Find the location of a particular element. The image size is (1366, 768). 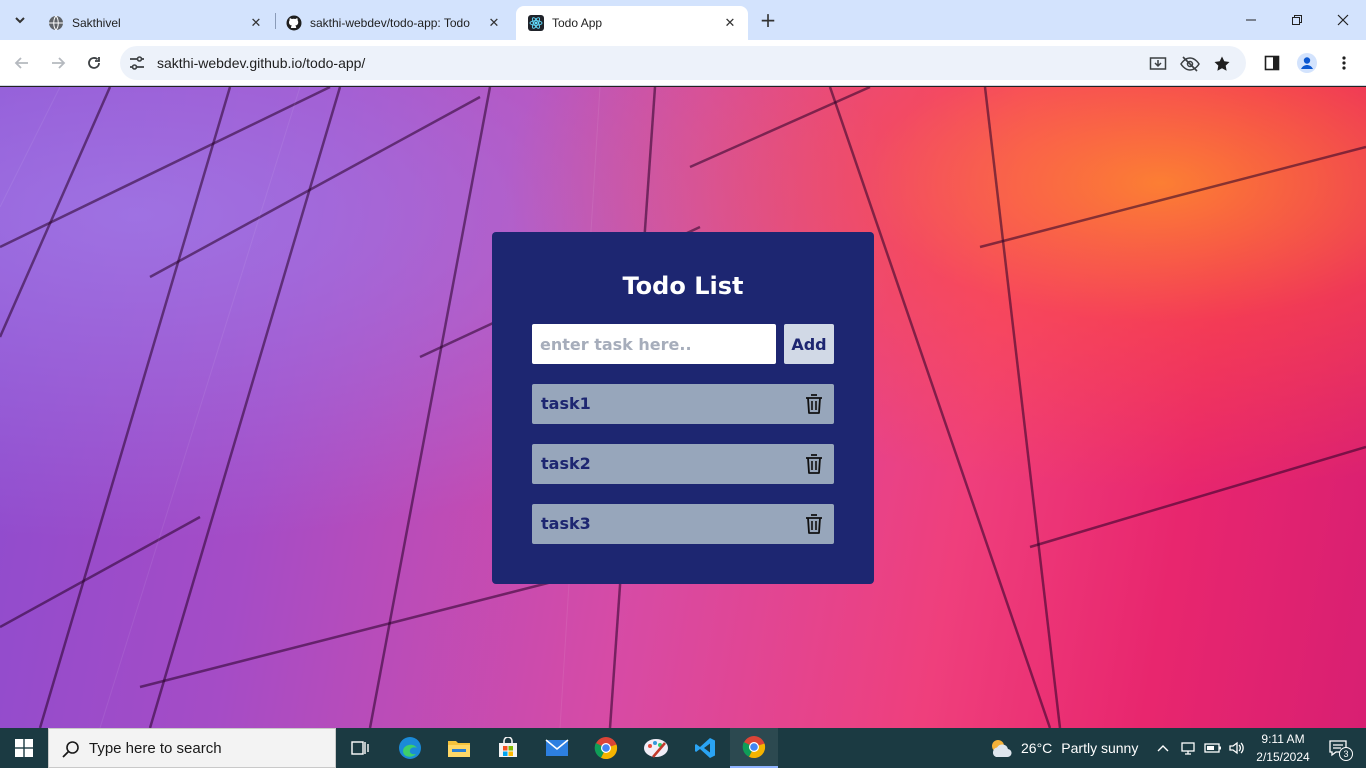

minimize-button is located at coordinates (1251, 20).